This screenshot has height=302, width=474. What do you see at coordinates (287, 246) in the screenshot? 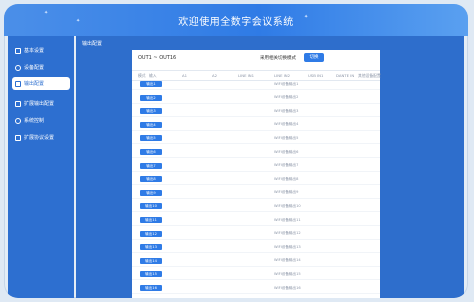
I see `wifi-output-label: WIFI设备输出13` at bounding box center [287, 246].